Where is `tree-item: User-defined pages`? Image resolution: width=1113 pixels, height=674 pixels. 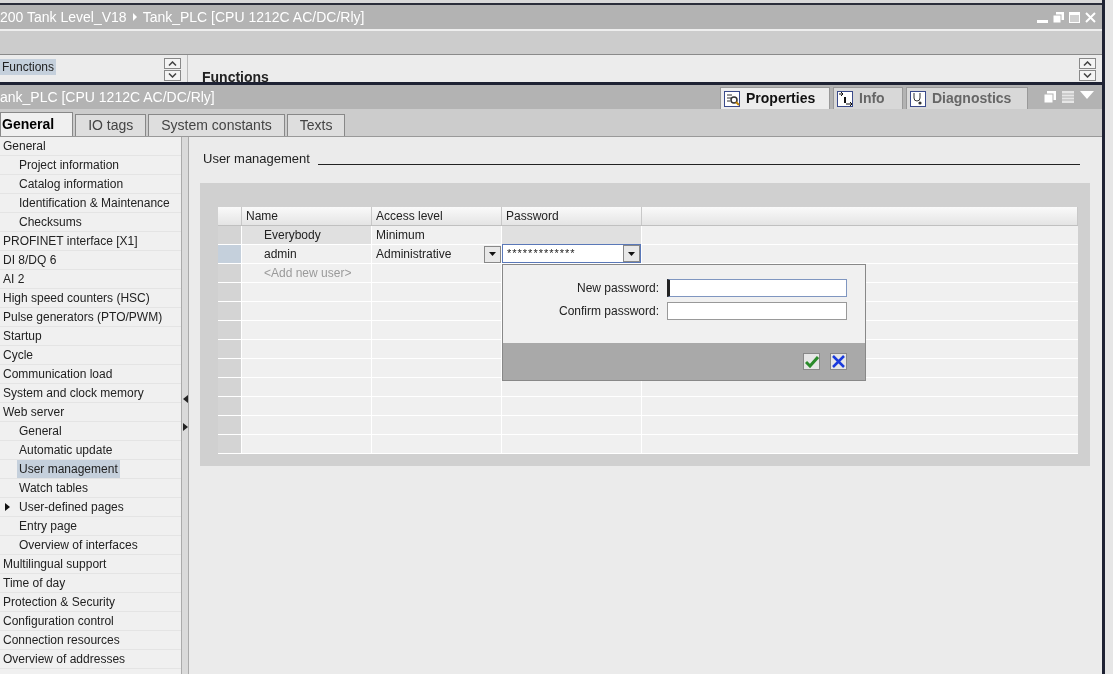 tree-item: User-defined pages is located at coordinates (71, 507).